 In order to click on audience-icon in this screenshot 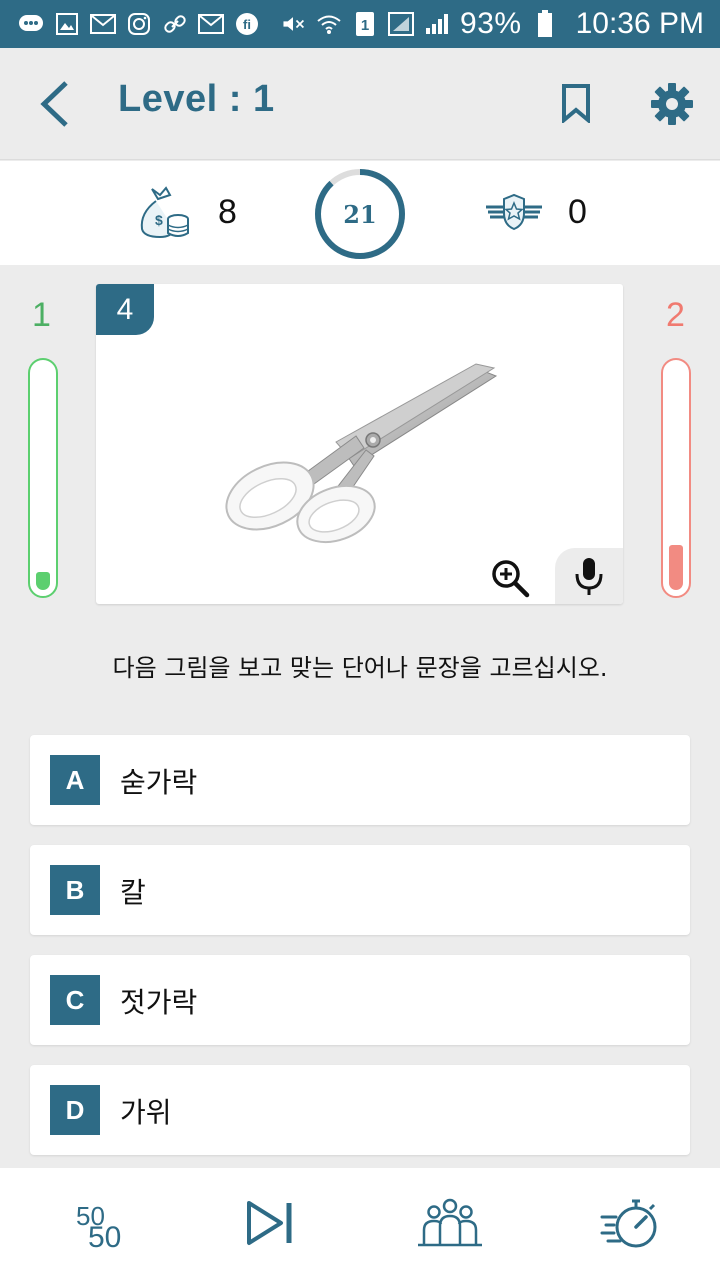, I will do `click(450, 1222)`.